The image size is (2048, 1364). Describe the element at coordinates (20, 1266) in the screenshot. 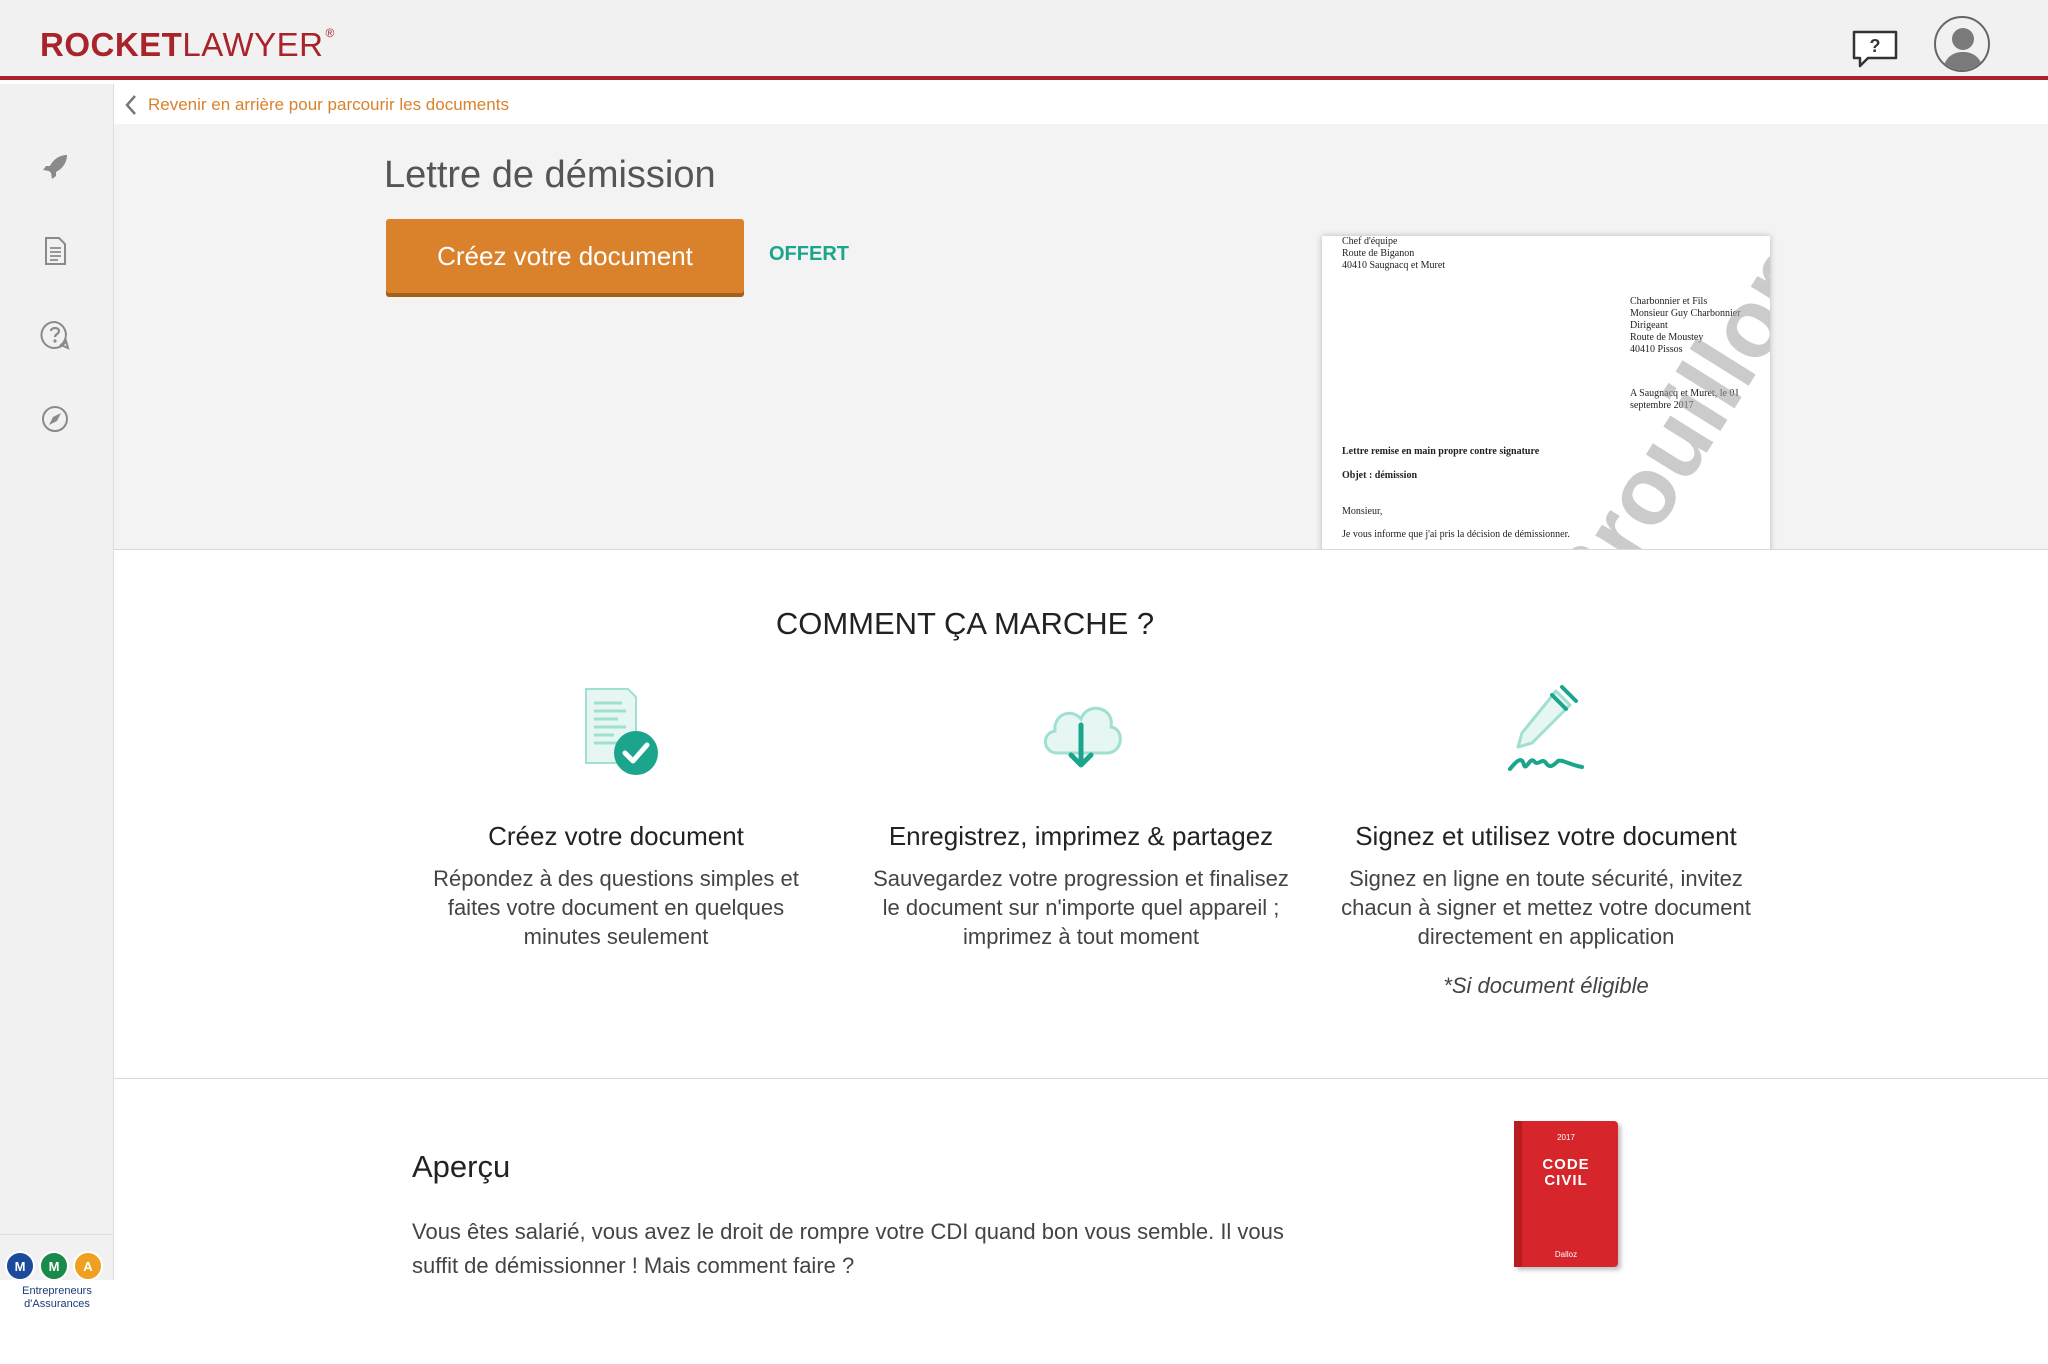

I see `mma-badge-m1: M` at that location.